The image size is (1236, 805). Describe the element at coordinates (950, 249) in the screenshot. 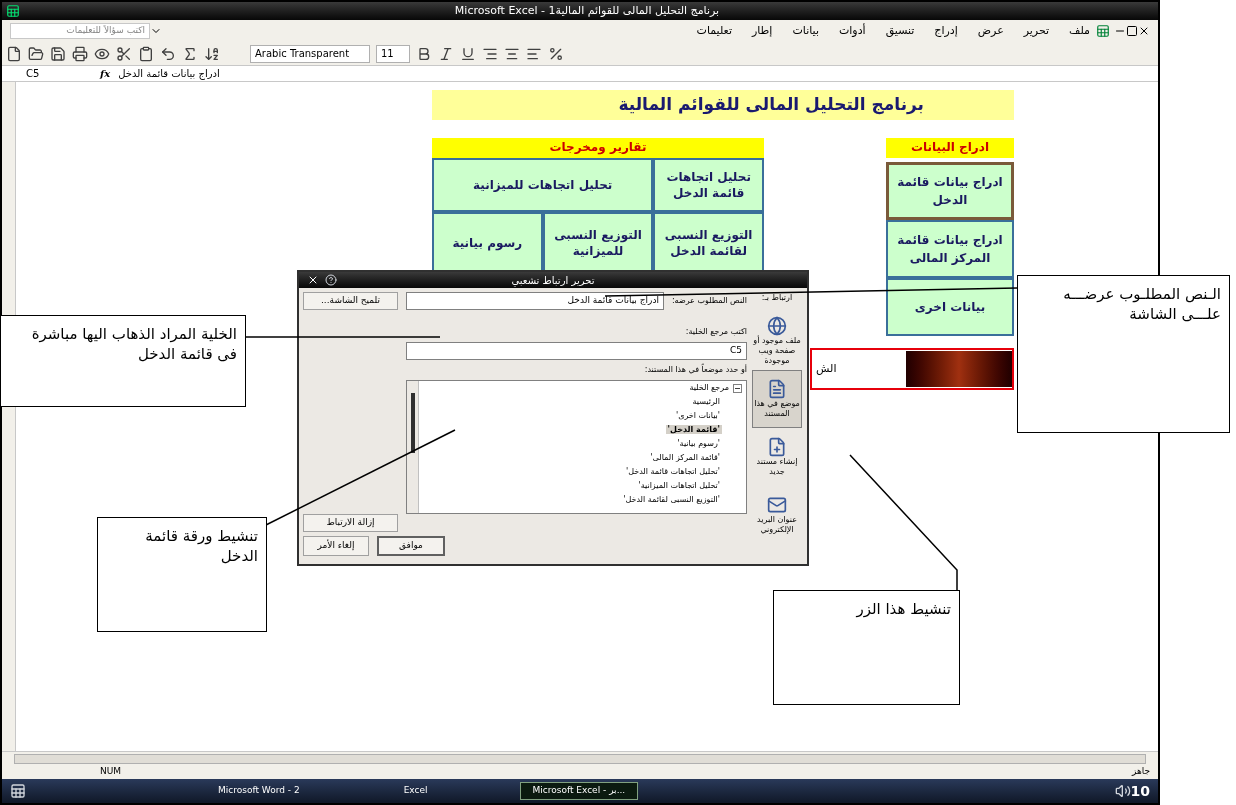

I see `link-cell: ادراج بيانات قائمة المركز المالى` at that location.